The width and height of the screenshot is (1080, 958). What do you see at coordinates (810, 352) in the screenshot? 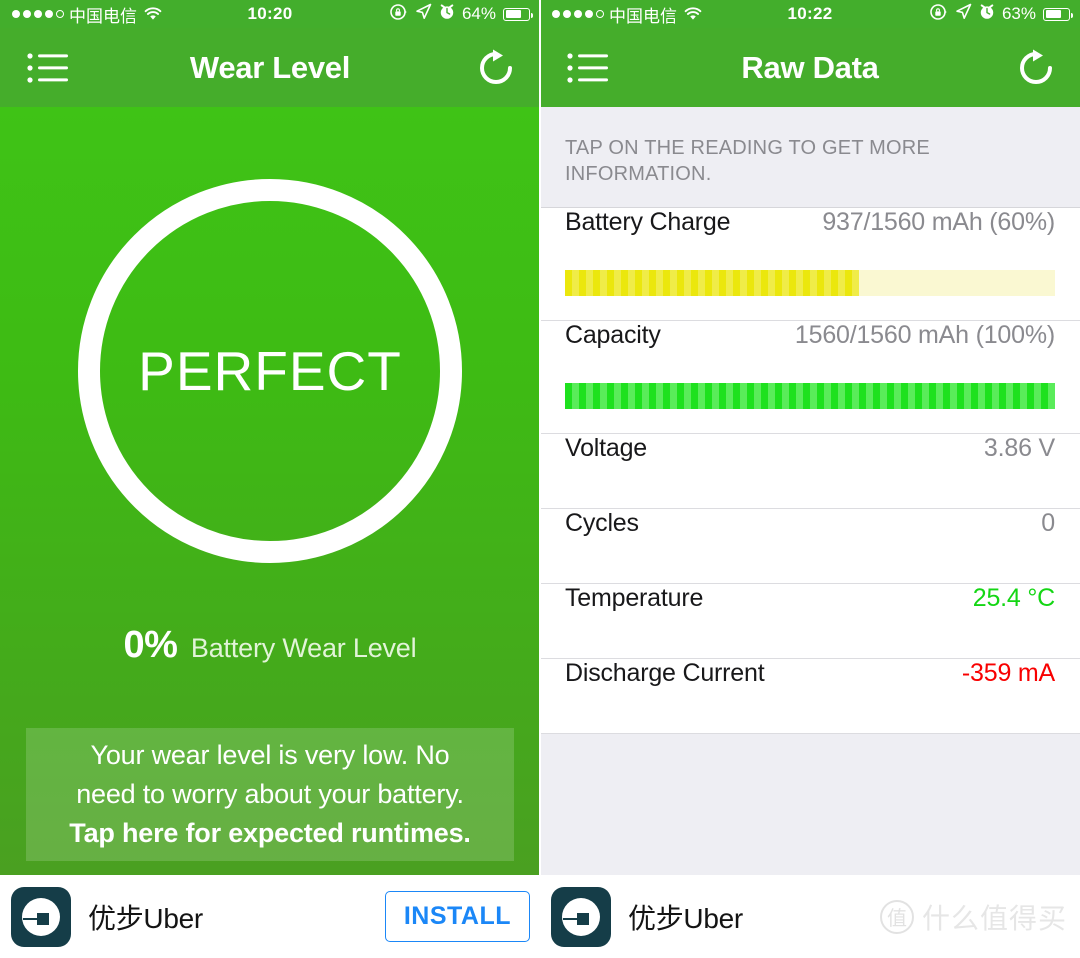
I see `row-head: Capacity 1560/1560 mAh (100%)` at bounding box center [810, 352].